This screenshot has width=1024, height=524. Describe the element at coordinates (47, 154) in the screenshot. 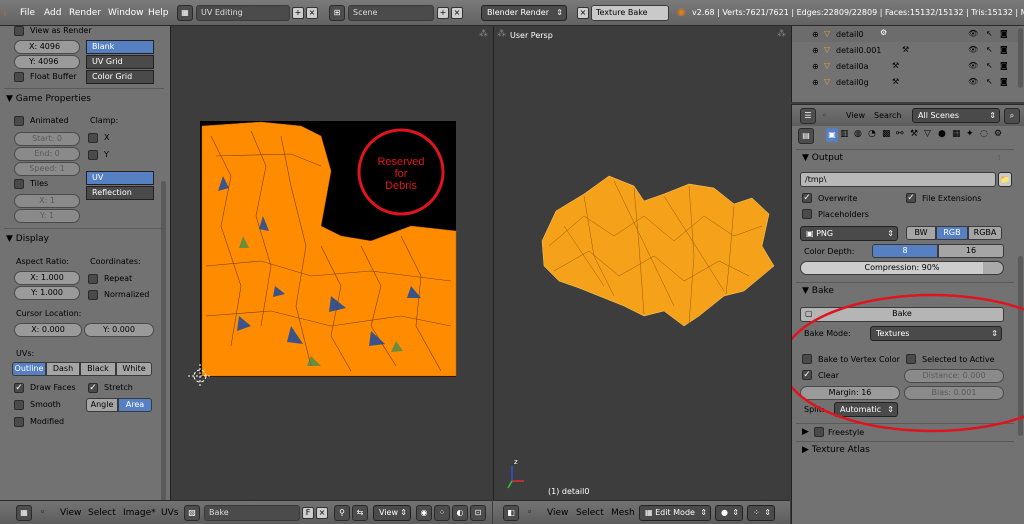

I see `anim-end-field: End: 0` at that location.